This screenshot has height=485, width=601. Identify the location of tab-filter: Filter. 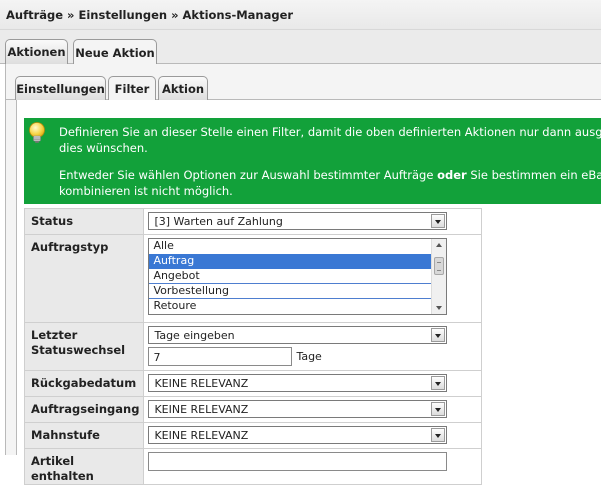
(132, 88).